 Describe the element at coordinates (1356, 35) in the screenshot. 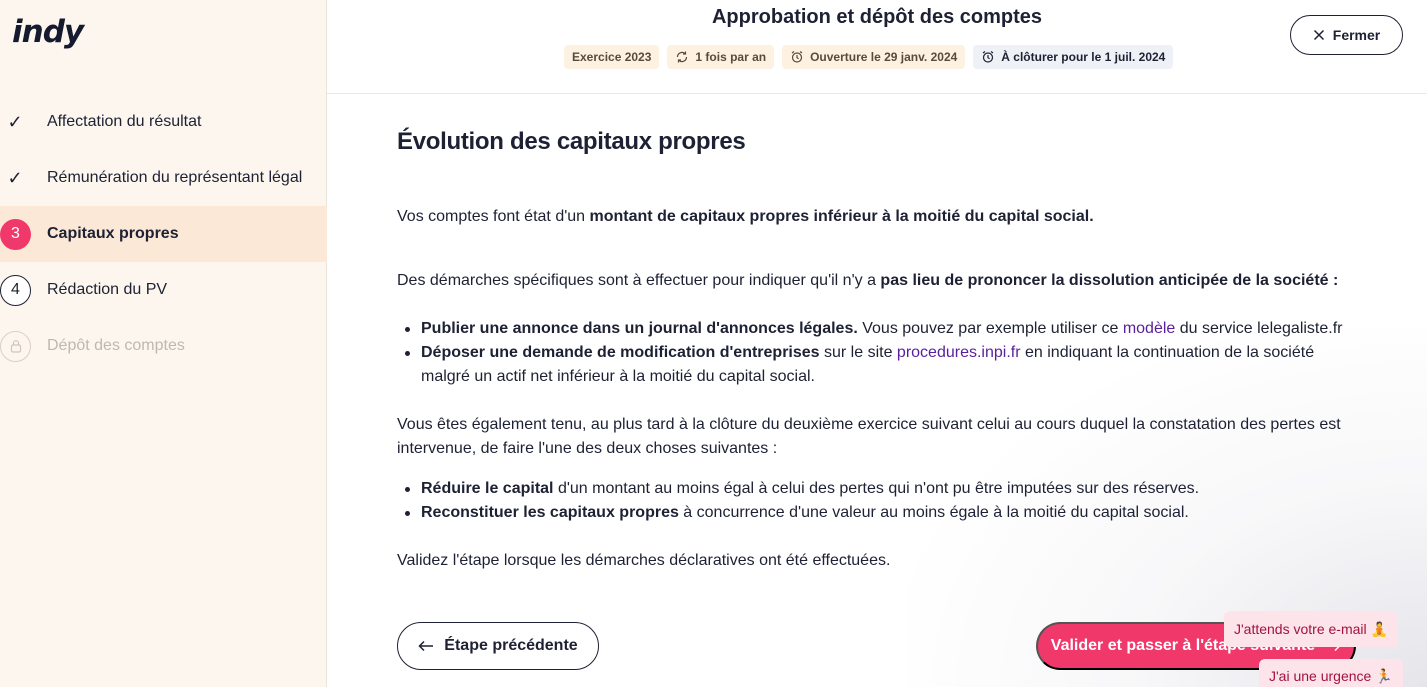

I see `close-label: Fermer` at that location.